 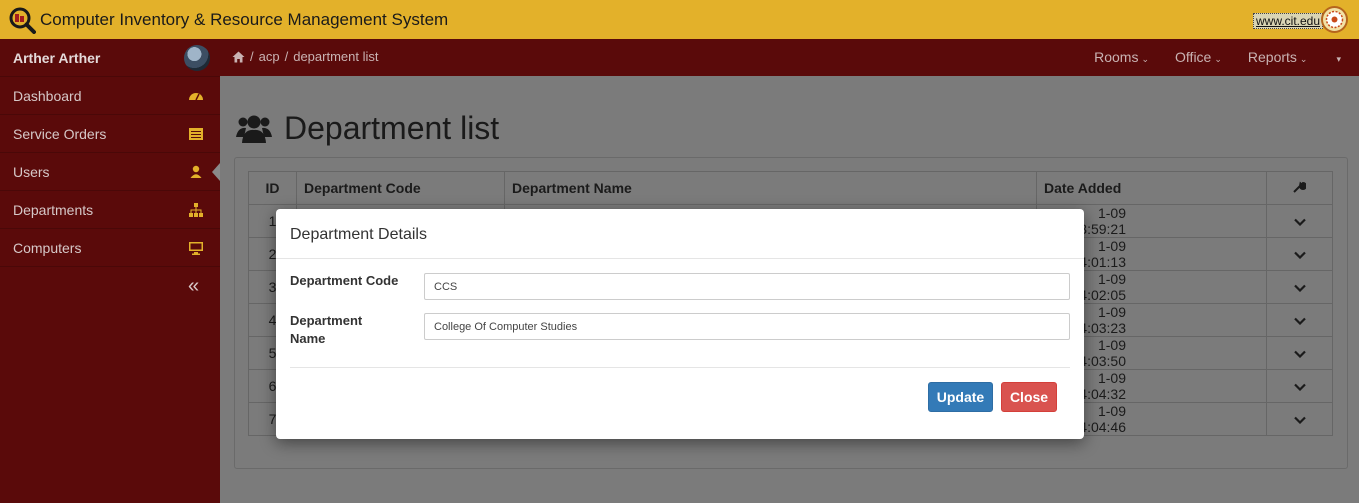 I want to click on menu-office: Office ⌄, so click(x=1198, y=57).